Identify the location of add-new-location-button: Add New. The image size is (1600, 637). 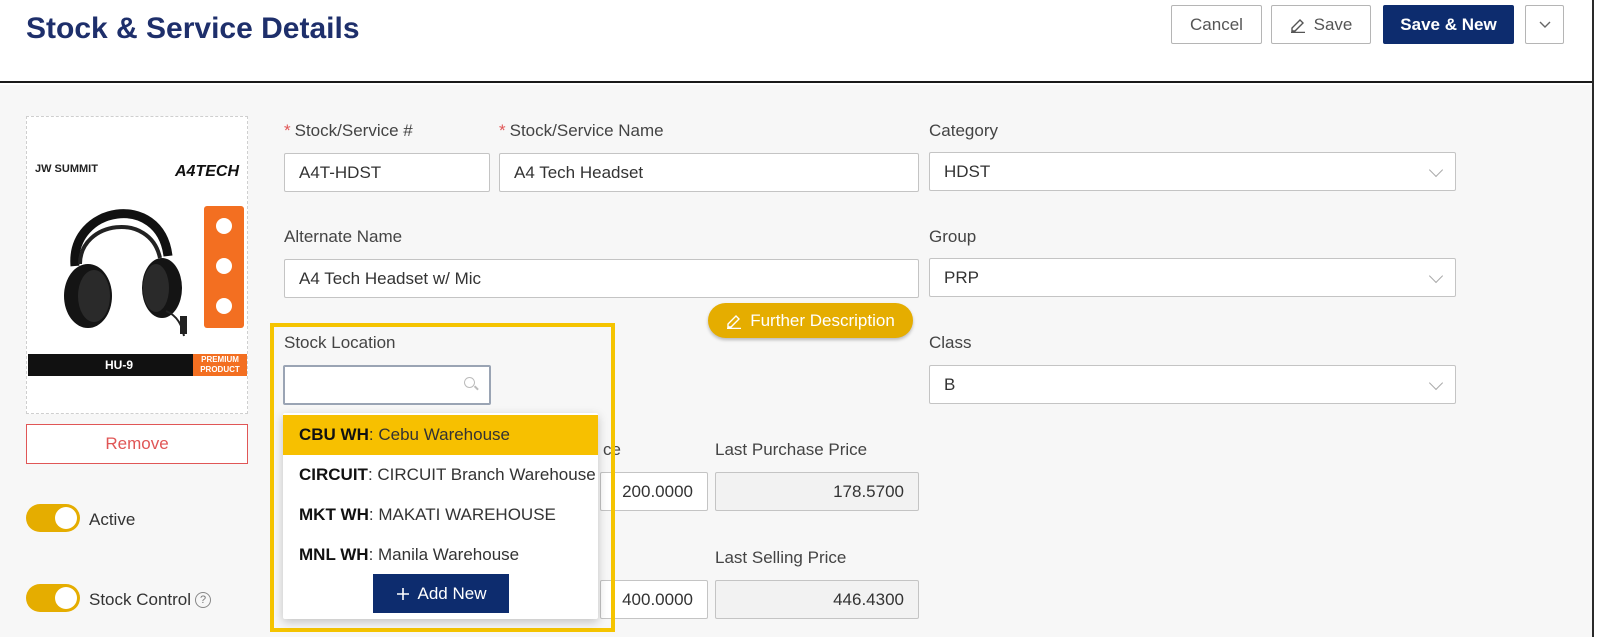
(441, 593).